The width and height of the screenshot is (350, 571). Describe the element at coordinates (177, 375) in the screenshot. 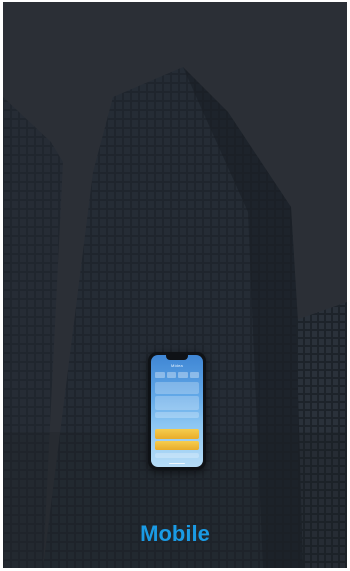

I see `app-tab-row` at that location.